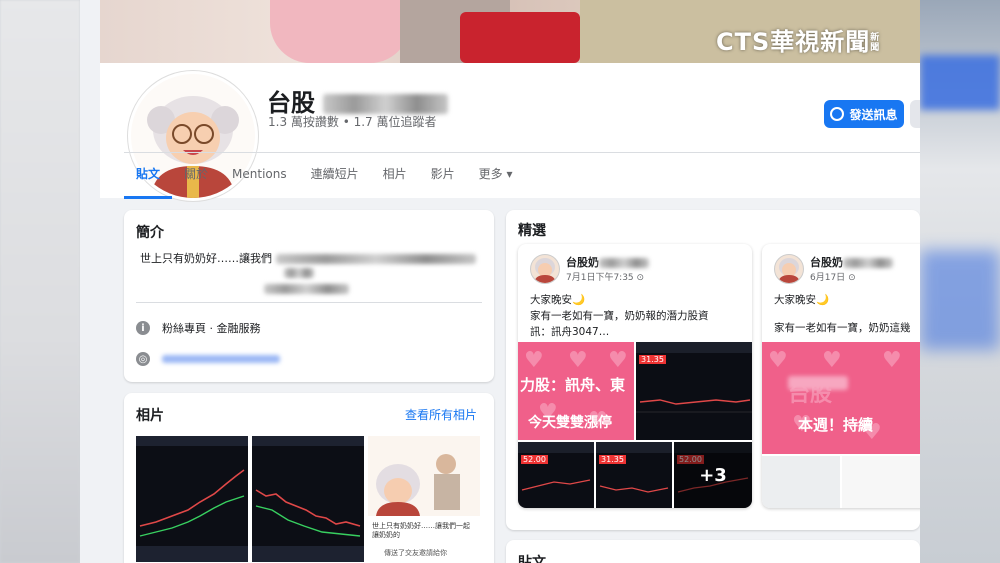  Describe the element at coordinates (842, 328) in the screenshot. I see `post-line-2: 家有一老如有一寶，奶奶這幾` at that location.